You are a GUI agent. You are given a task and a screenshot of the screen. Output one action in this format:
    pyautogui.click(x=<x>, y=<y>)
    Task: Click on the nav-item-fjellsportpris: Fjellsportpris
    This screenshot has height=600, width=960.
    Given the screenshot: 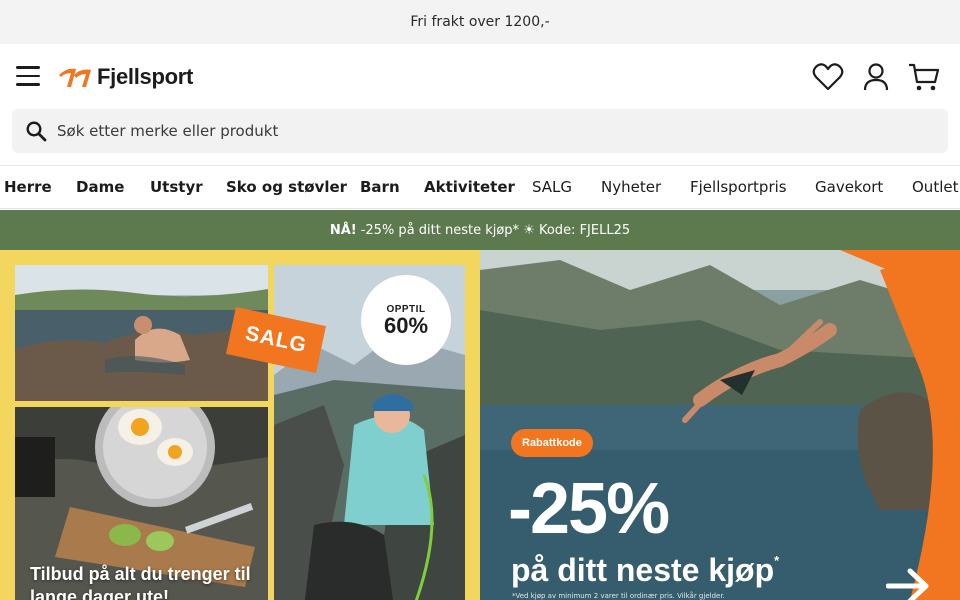 What is the action you would take?
    pyautogui.click(x=738, y=187)
    